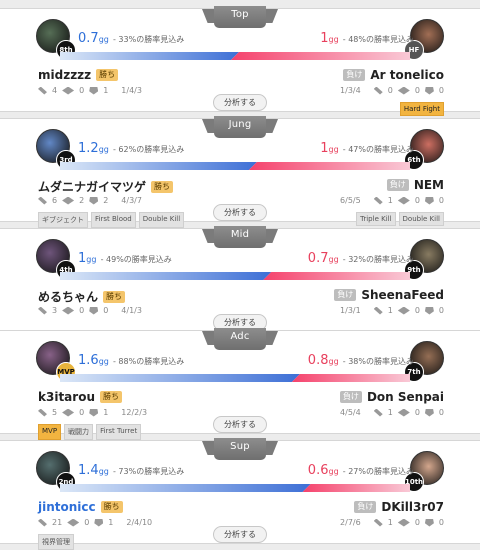 The height and width of the screenshot is (550, 480). Describe the element at coordinates (240, 449) in the screenshot. I see `lane-role-tab: Sup` at that location.